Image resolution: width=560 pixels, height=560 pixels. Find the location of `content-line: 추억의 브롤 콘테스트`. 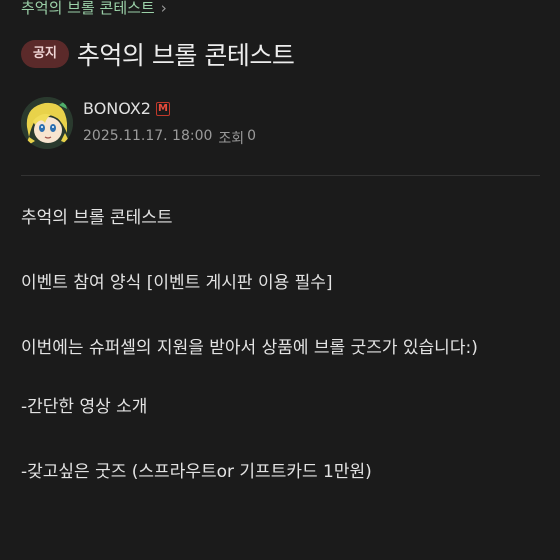

content-line: 추억의 브롤 콘테스트 is located at coordinates (97, 218).